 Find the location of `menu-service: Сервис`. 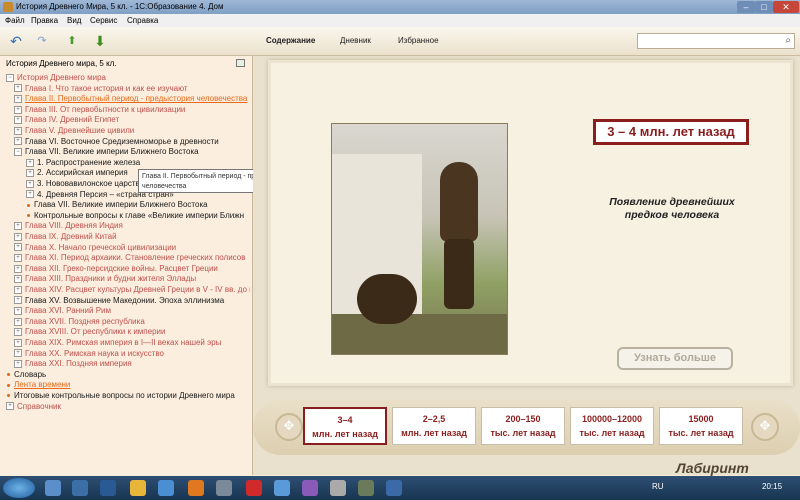

menu-service: Сервис is located at coordinates (103, 20).